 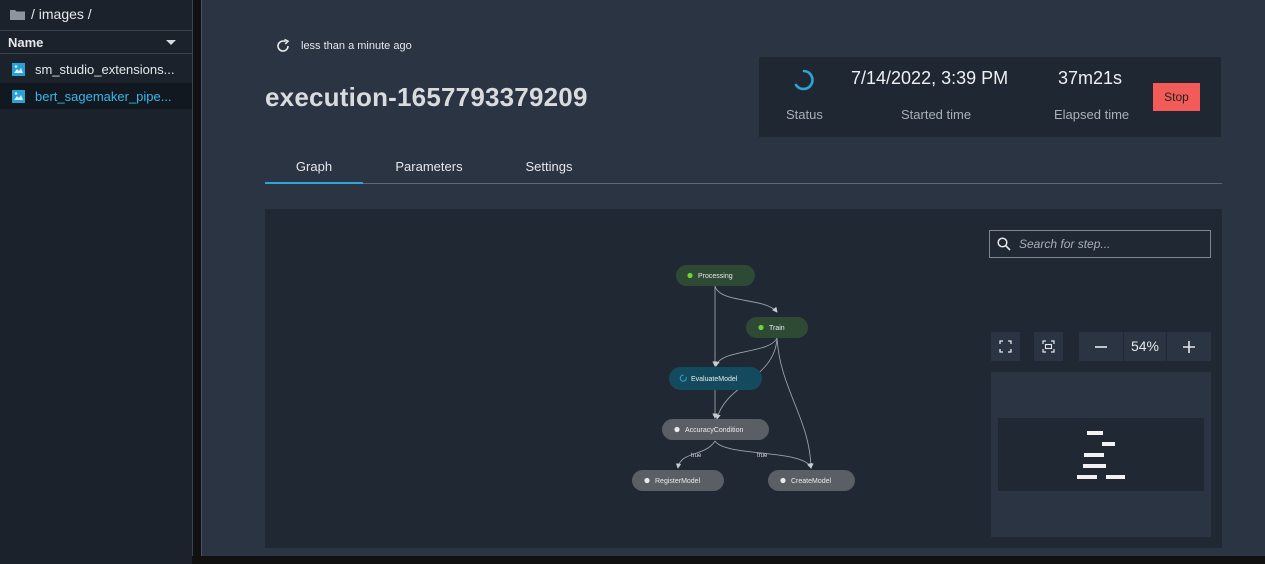 What do you see at coordinates (314, 168) in the screenshot?
I see `tab-graph: Graph` at bounding box center [314, 168].